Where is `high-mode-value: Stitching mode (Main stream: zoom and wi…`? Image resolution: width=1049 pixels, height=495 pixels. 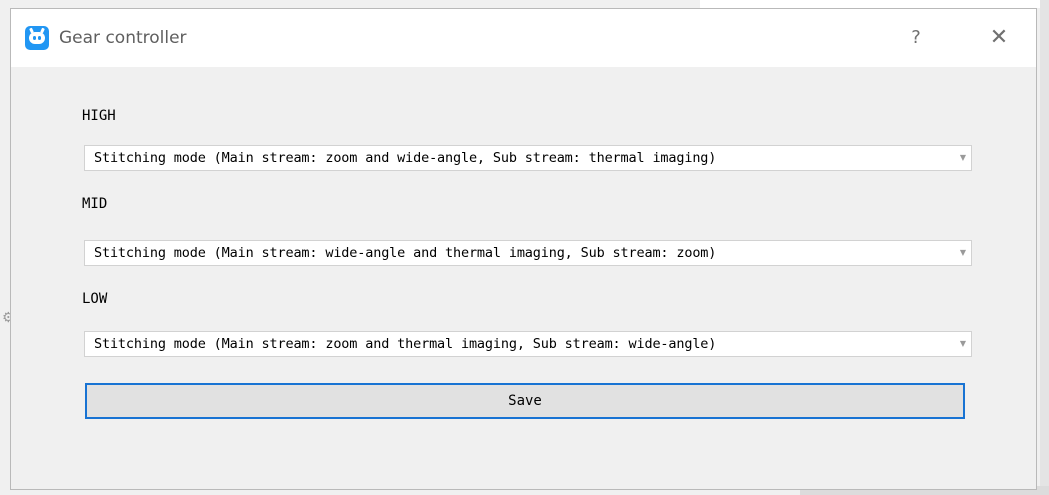
high-mode-value: Stitching mode (Main stream: zoom and wi… is located at coordinates (405, 158).